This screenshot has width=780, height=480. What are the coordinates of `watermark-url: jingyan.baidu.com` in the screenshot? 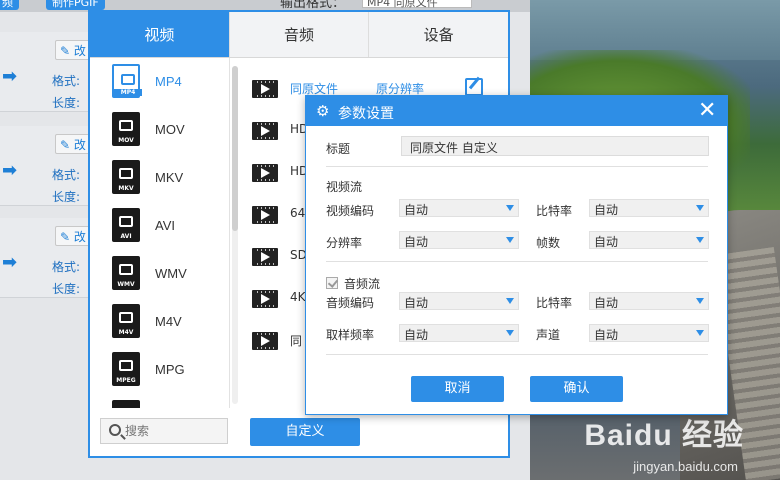 It's located at (685, 466).